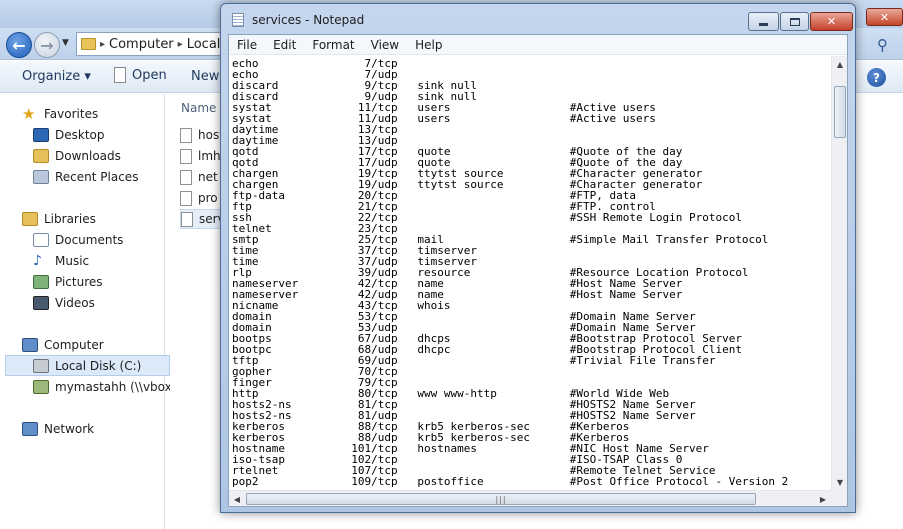  Describe the element at coordinates (876, 77) in the screenshot. I see `help-button: ?` at that location.